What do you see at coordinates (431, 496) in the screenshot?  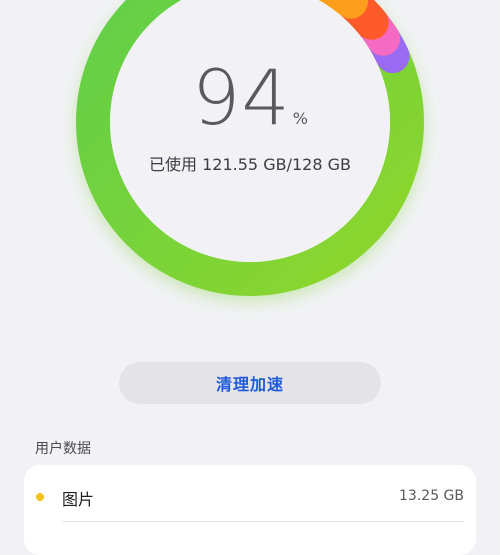 I see `photos-size: 13.25 GB` at bounding box center [431, 496].